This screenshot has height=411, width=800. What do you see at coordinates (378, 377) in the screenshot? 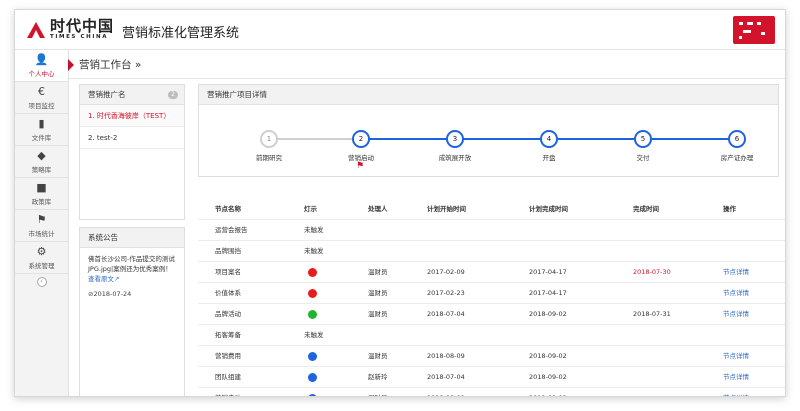
I see `node-owner: 赵新玲` at bounding box center [378, 377].